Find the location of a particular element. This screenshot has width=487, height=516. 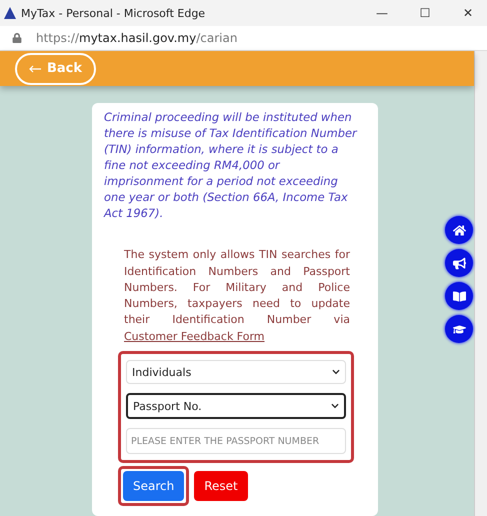

megaphone-button is located at coordinates (459, 263).